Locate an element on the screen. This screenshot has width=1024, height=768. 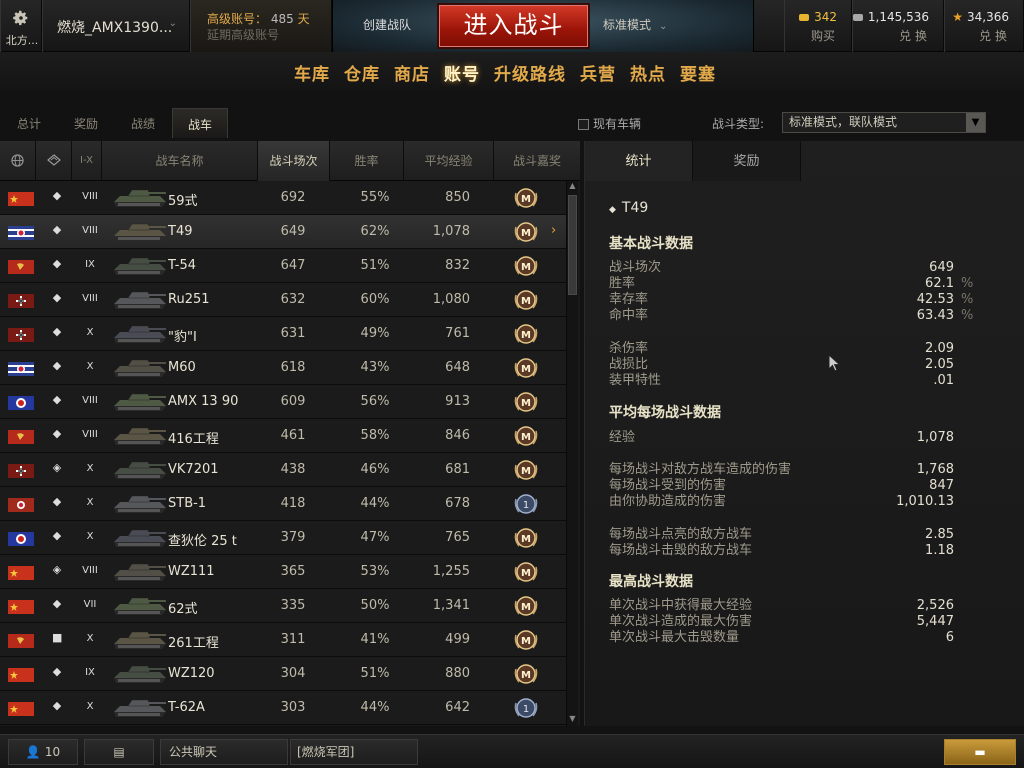
create-platoon-button: 创建战队 is located at coordinates (387, 24).